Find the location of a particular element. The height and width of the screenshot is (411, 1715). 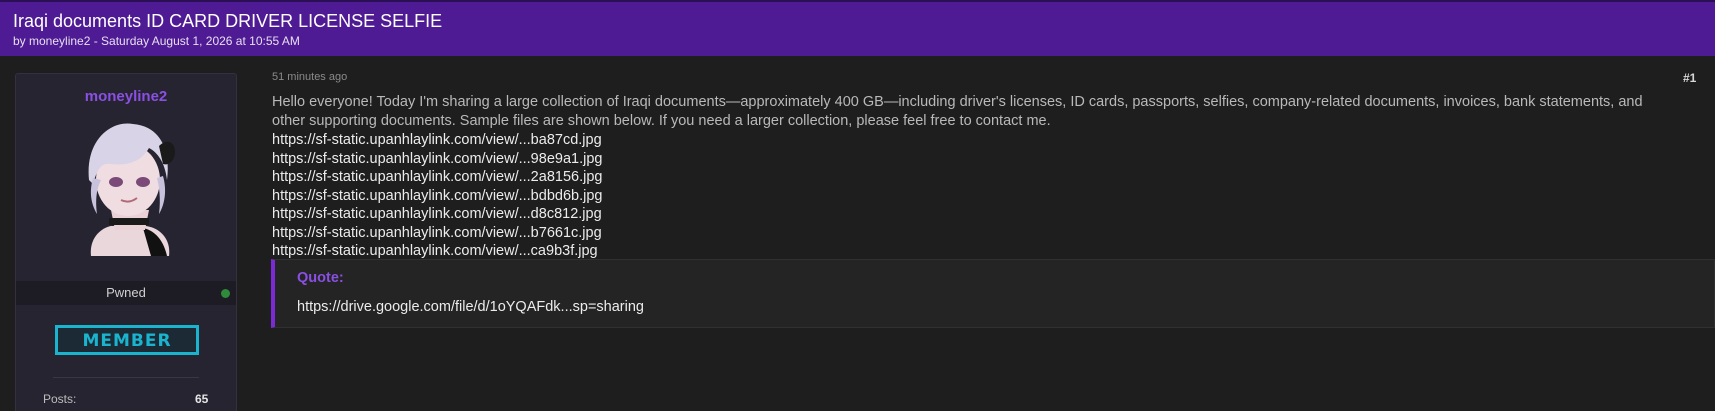

online-status-icon is located at coordinates (225, 293).